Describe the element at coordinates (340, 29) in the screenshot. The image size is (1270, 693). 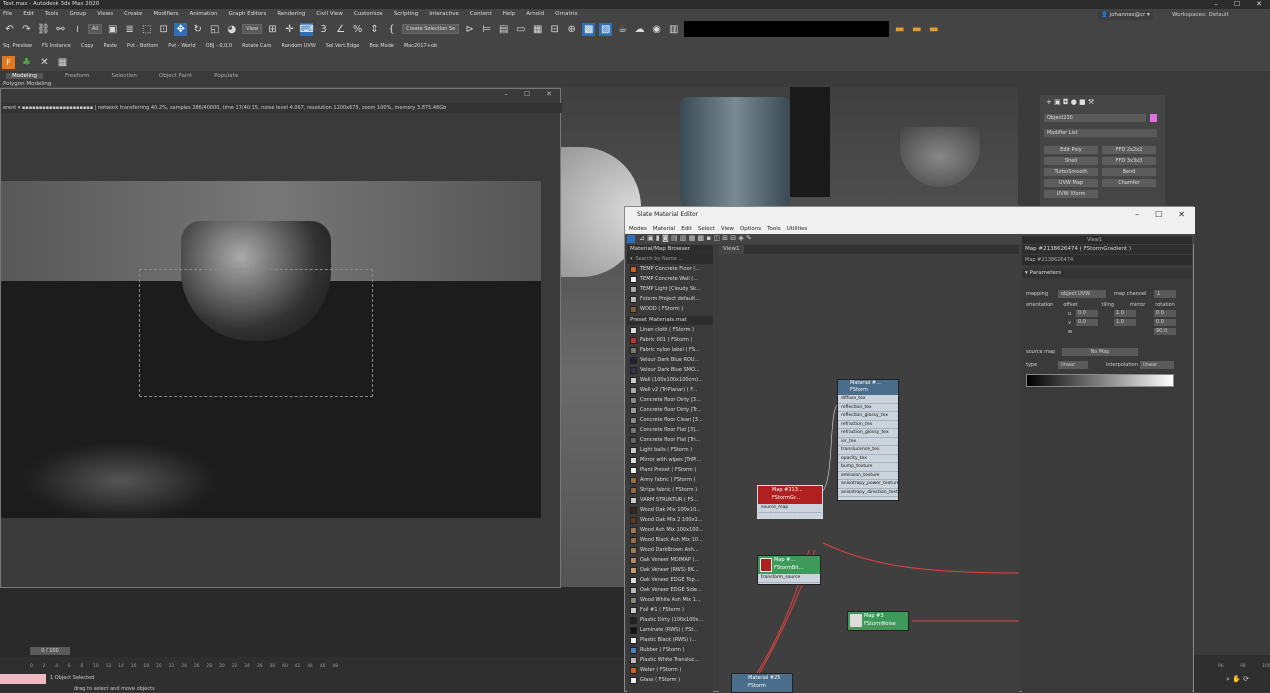
I see `angle-snap-icon: ∠` at that location.